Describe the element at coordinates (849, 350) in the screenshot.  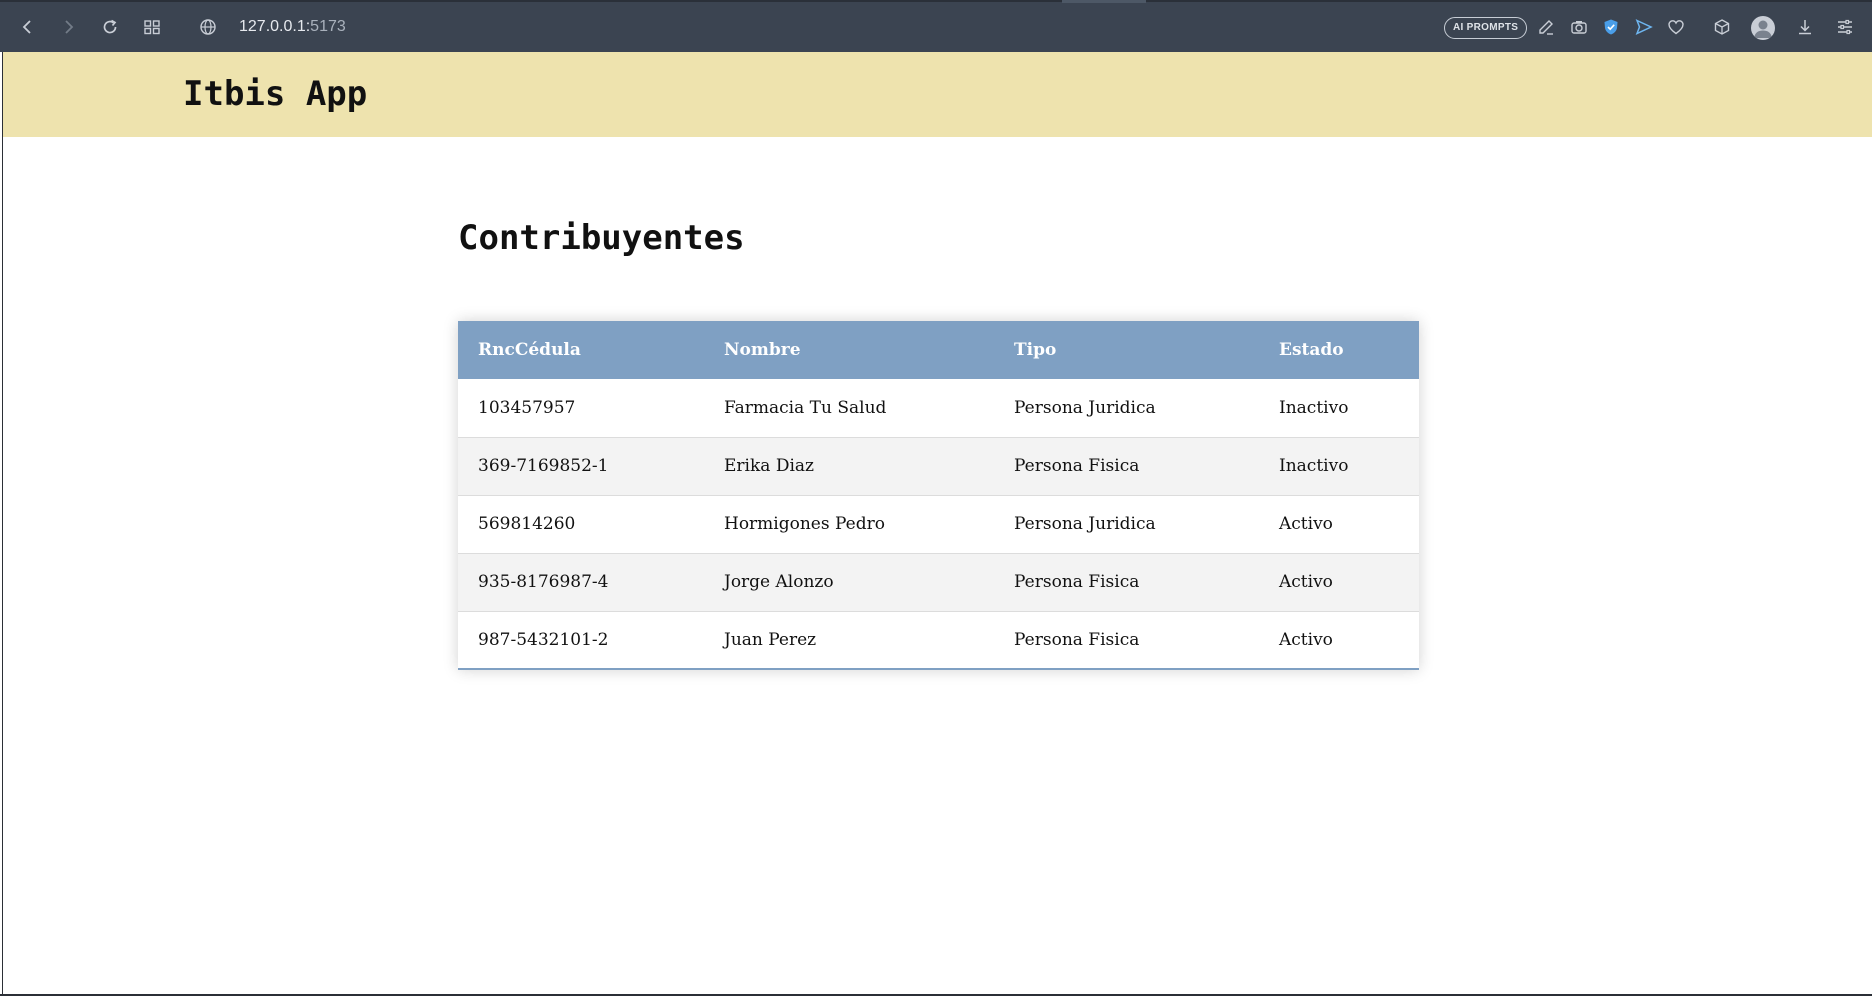
I see `column-header-nombre: Nombre` at that location.